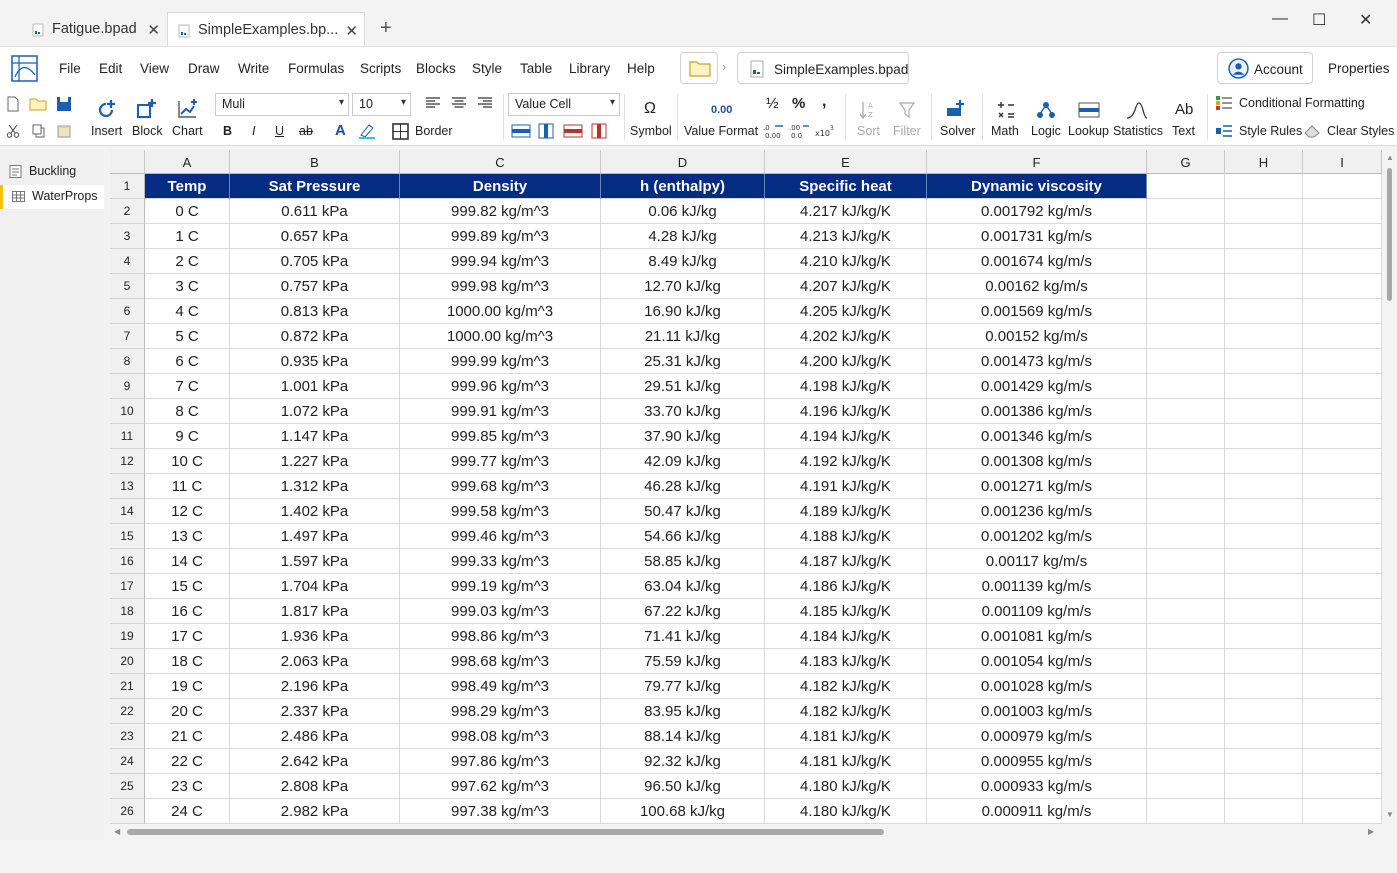 This screenshot has width=1397, height=873. I want to click on align-center-icon, so click(459, 103).